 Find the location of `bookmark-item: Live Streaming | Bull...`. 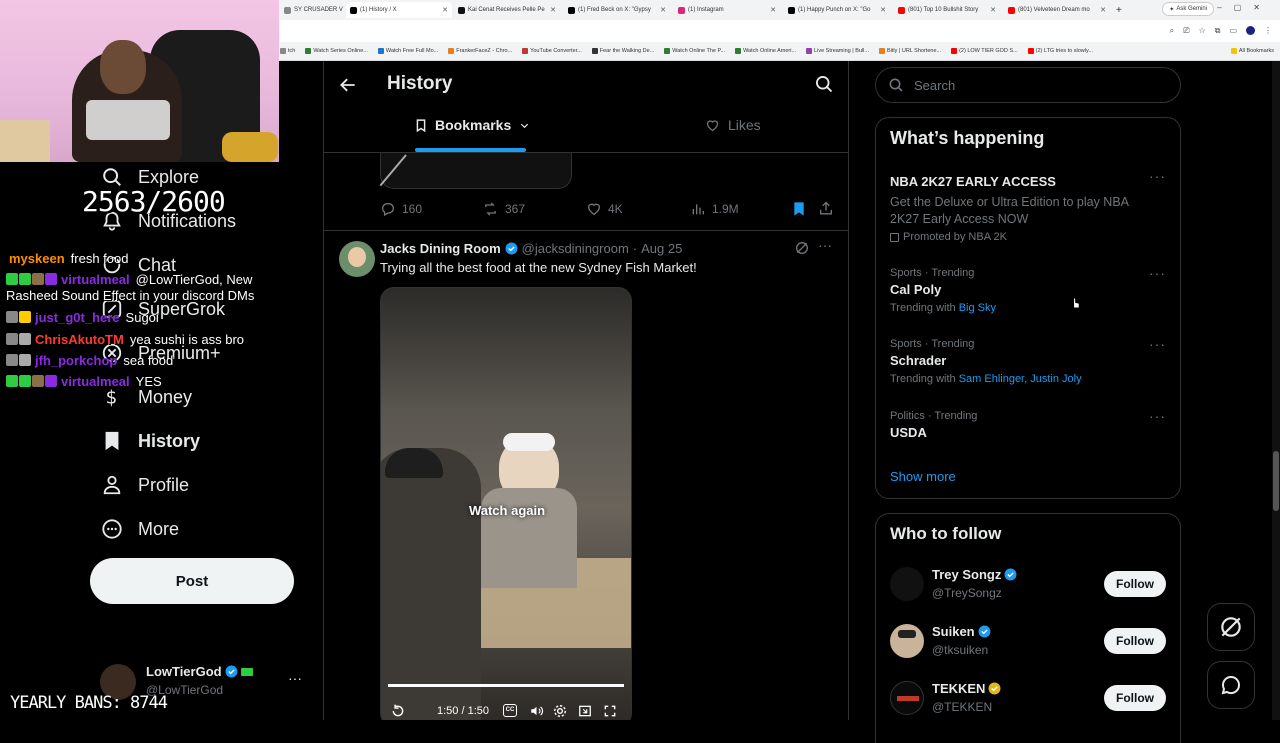

bookmark-item: Live Streaming | Bull... is located at coordinates (837, 51).